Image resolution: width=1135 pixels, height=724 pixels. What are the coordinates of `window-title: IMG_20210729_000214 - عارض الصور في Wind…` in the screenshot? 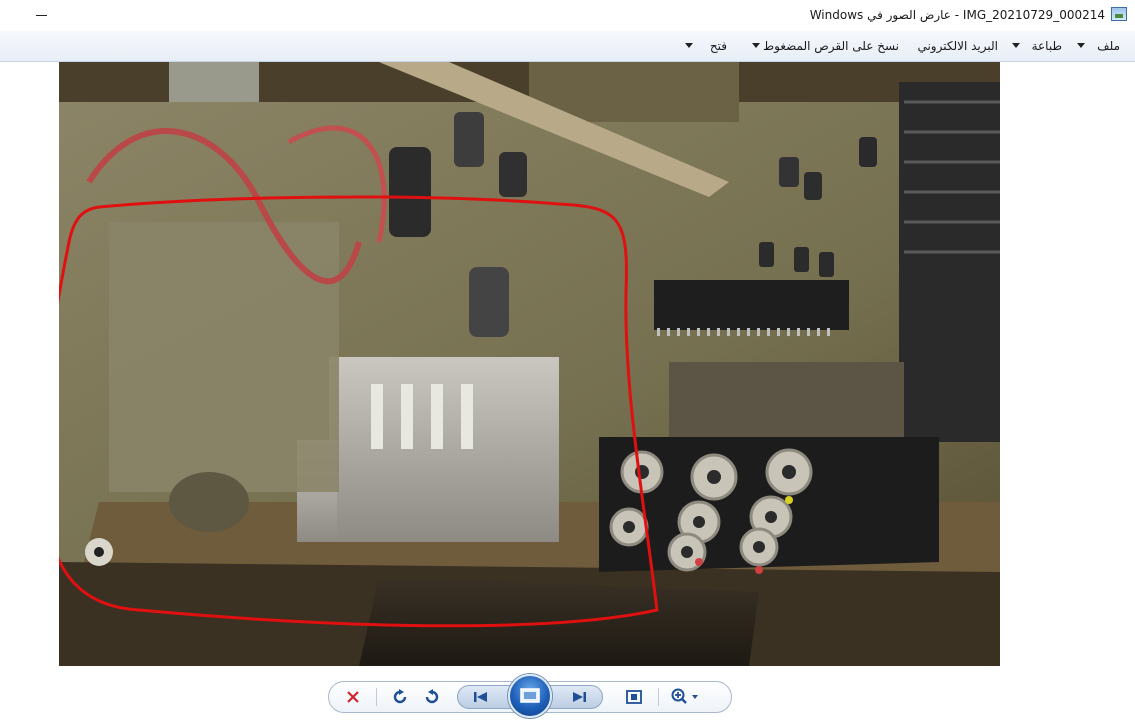 It's located at (957, 15).